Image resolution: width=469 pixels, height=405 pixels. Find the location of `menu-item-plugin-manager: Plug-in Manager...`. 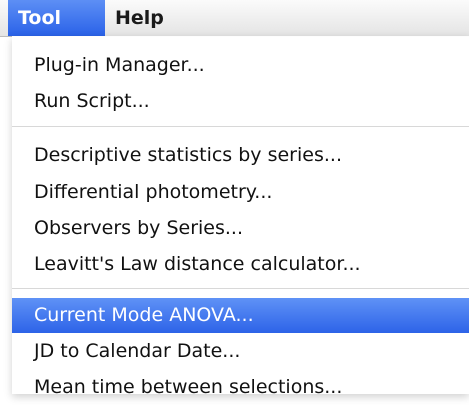

menu-item-plugin-manager: Plug-in Manager... is located at coordinates (240, 65).